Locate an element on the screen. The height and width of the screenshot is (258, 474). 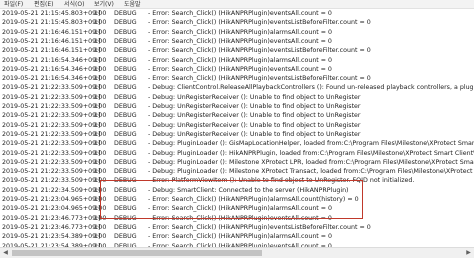
menu-format: 서식(O) is located at coordinates (74, 4).